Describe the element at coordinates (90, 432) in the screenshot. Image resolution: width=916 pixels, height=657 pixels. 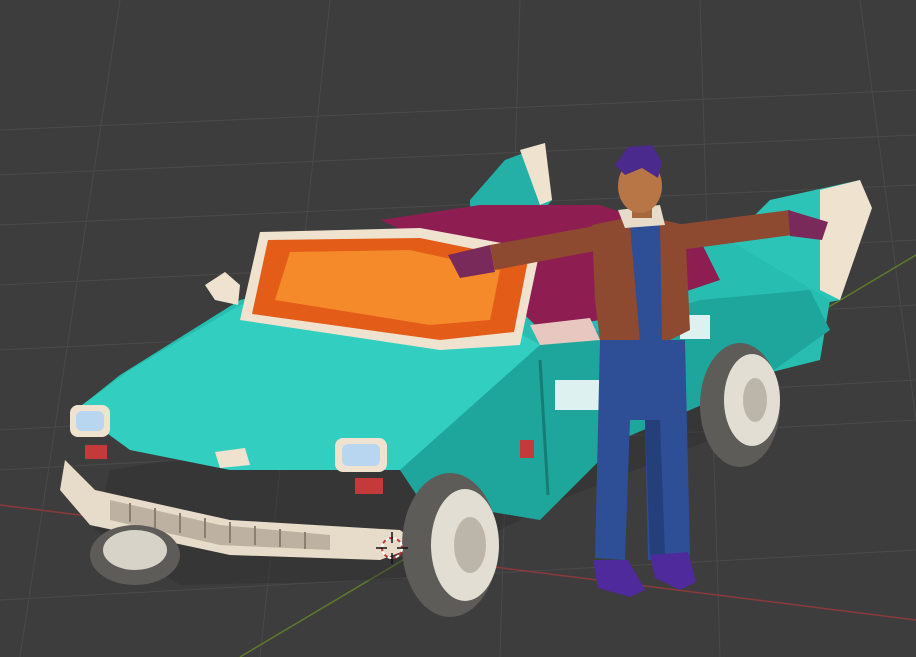
I see `headlight-left` at that location.